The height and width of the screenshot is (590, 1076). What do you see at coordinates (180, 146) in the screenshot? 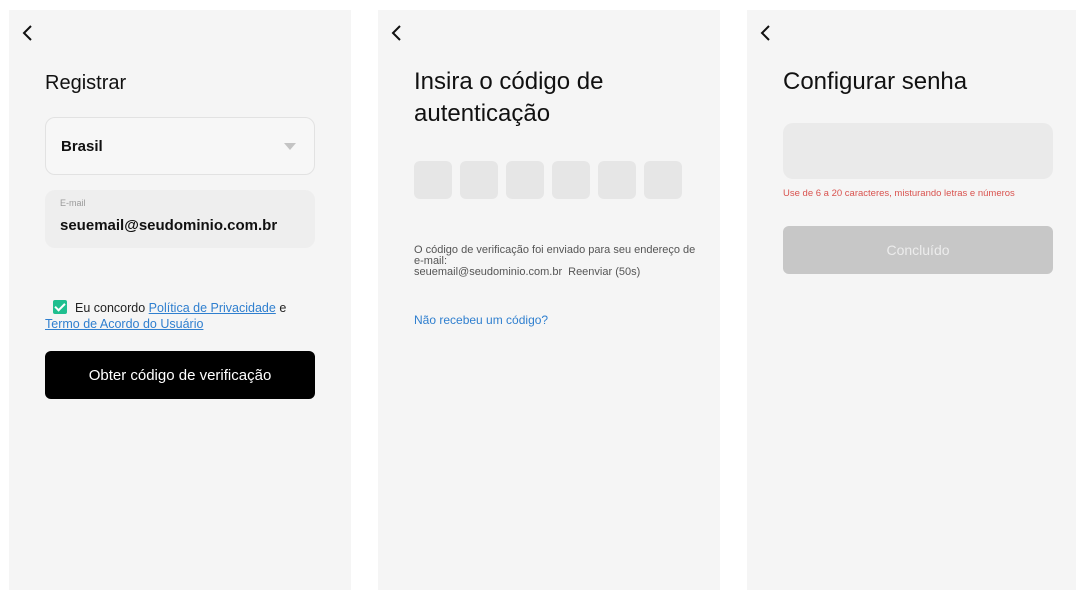
I see `country-select: Brasil` at bounding box center [180, 146].